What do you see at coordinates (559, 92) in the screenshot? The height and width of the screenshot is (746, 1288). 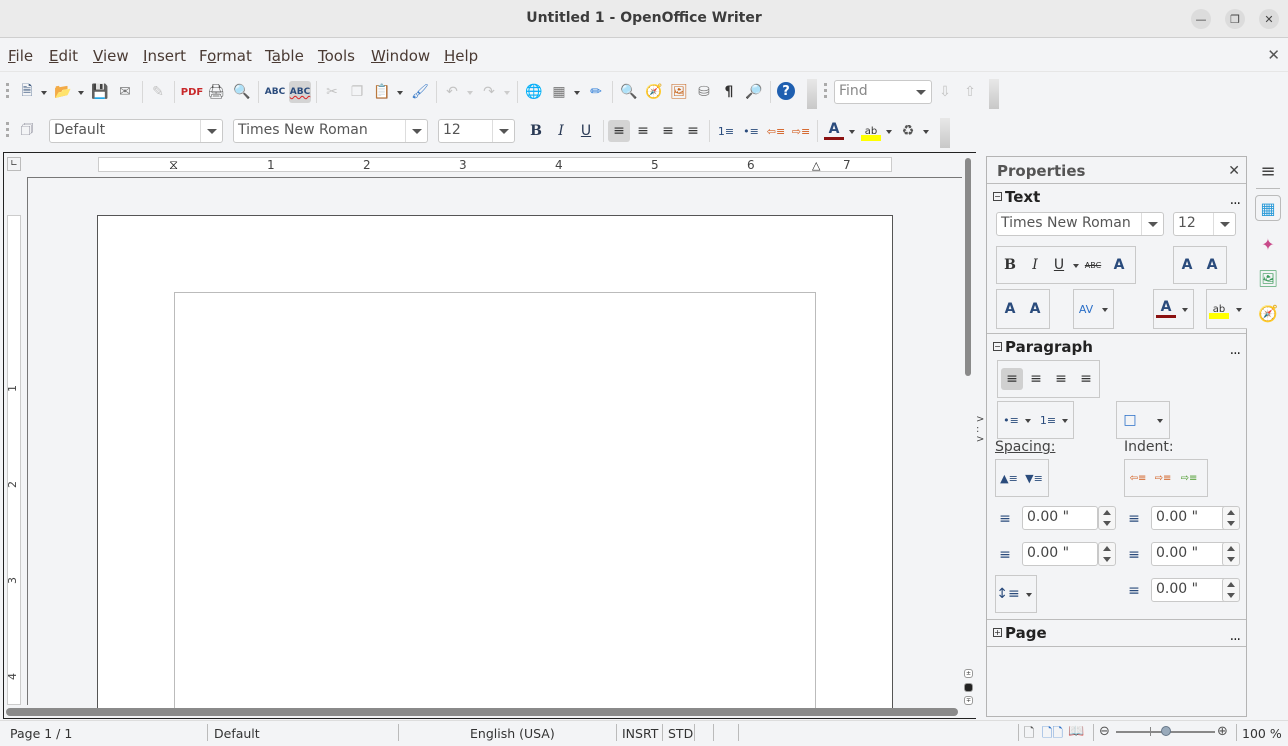 I see `table-icon: ▦` at bounding box center [559, 92].